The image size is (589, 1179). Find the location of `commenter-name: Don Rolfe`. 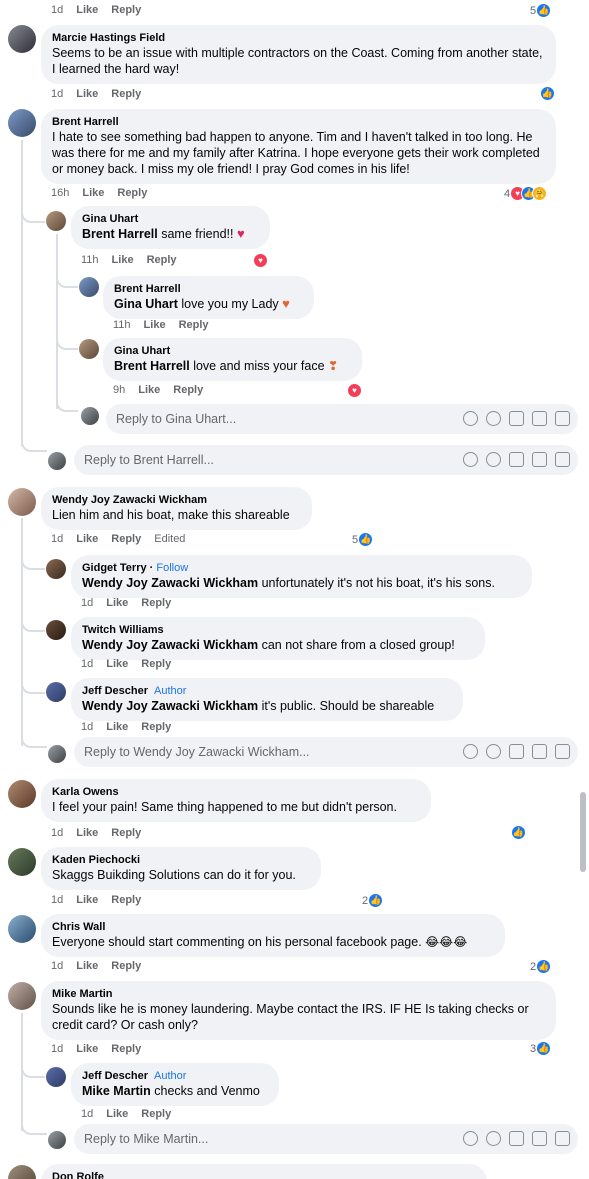

commenter-name: Don Rolfe is located at coordinates (264, 1174).